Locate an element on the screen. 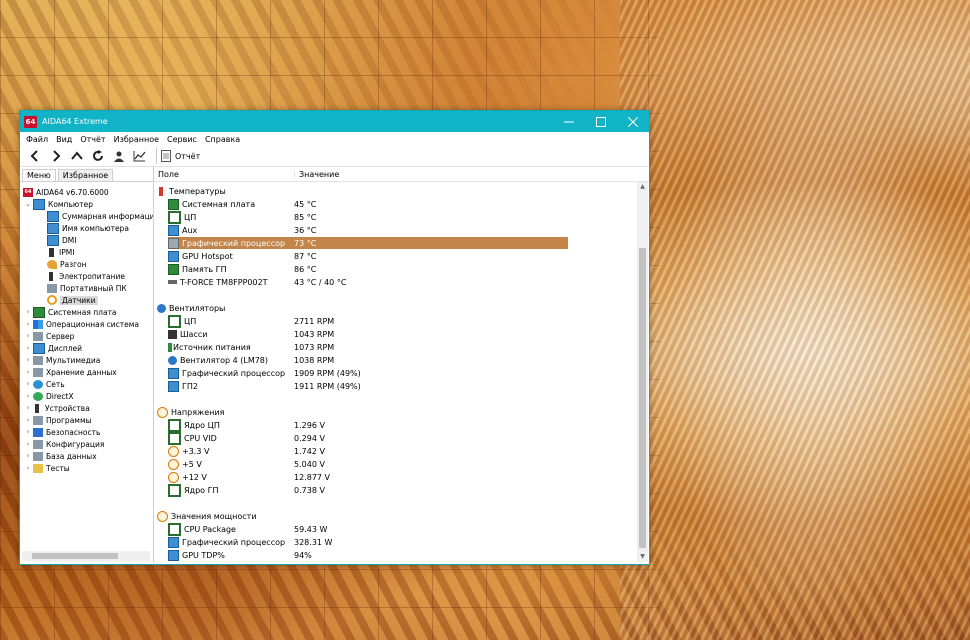  table-row: CPU Package 59.43 W is located at coordinates (247, 529).